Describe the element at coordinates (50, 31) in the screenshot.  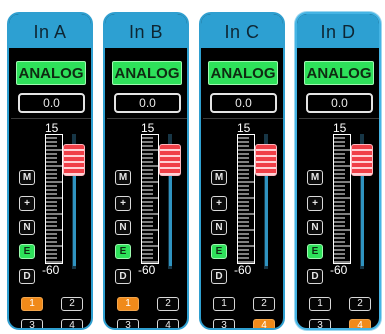
I see `channel-title: In A` at that location.